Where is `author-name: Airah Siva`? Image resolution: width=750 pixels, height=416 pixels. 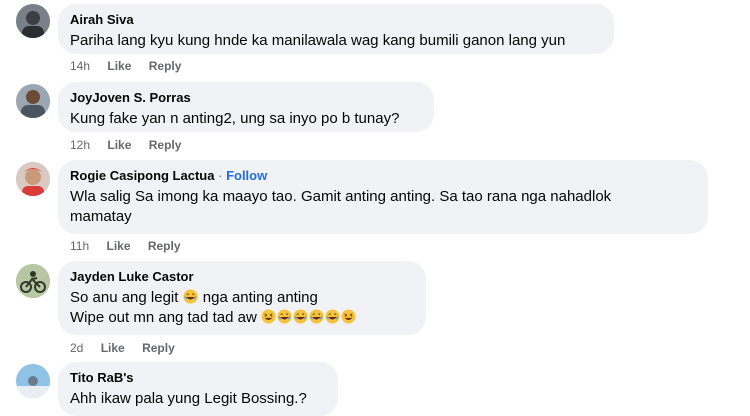 author-name: Airah Siva is located at coordinates (336, 20).